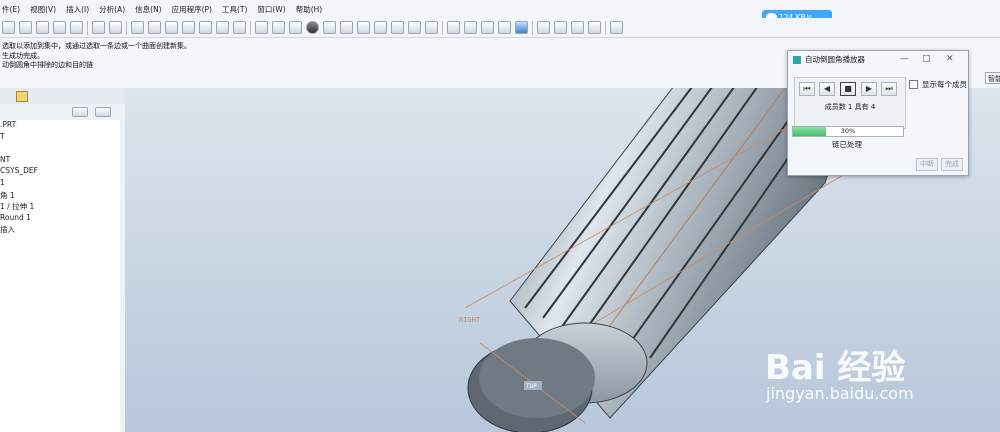  Describe the element at coordinates (261, 27) in the screenshot. I see `sketch-icon` at that location.